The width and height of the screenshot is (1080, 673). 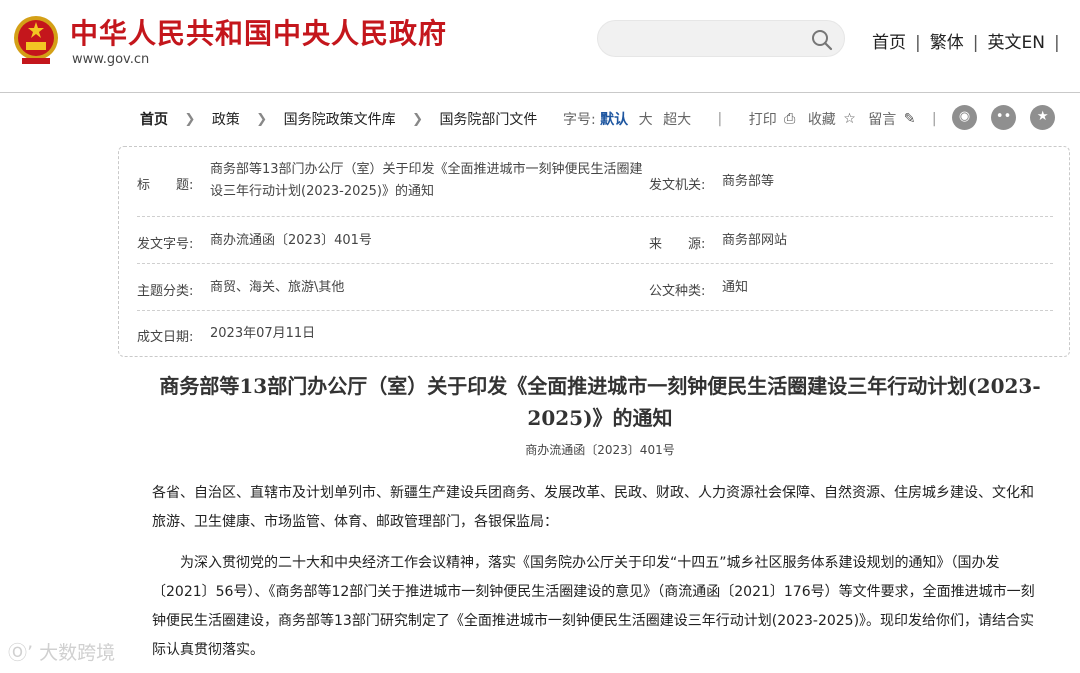 What do you see at coordinates (77, 653) in the screenshot?
I see `watermark-text: 大数跨境` at bounding box center [77, 653].